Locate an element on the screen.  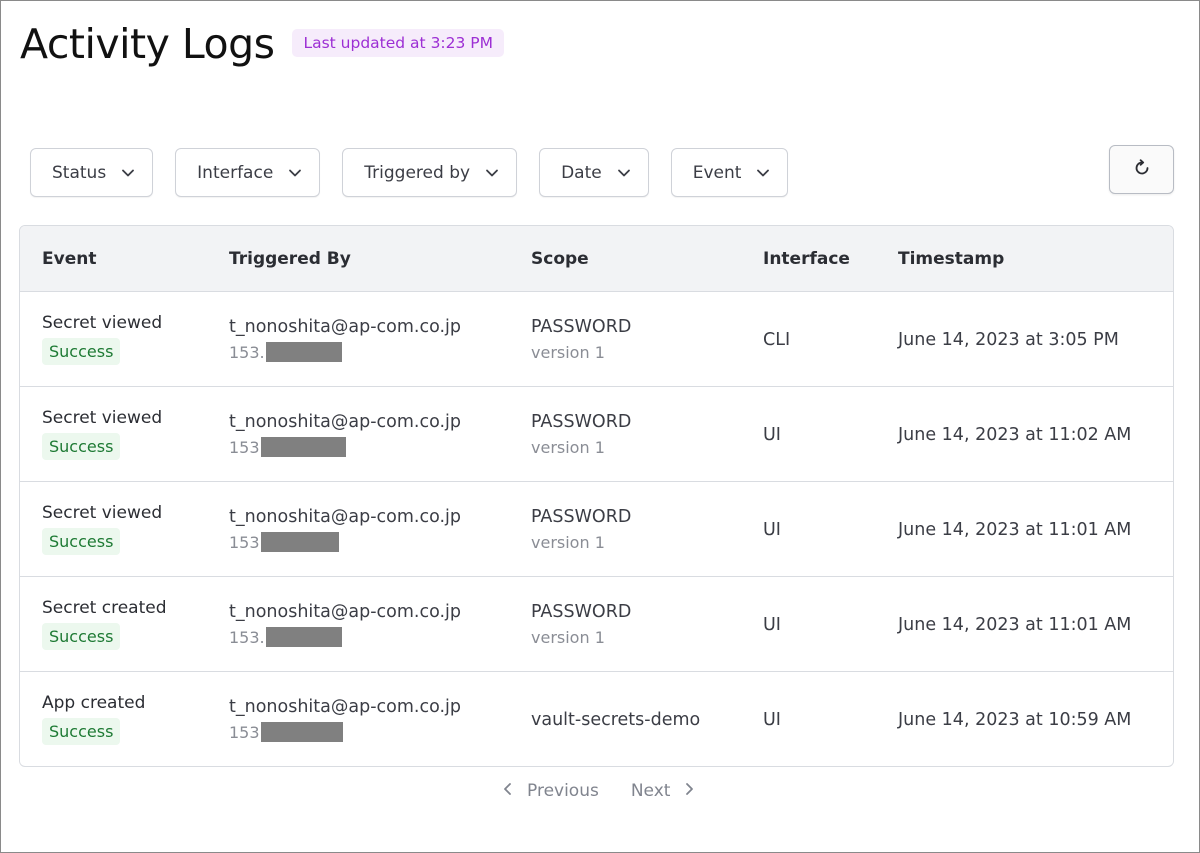
interface-filter-label: Interface is located at coordinates (235, 172).